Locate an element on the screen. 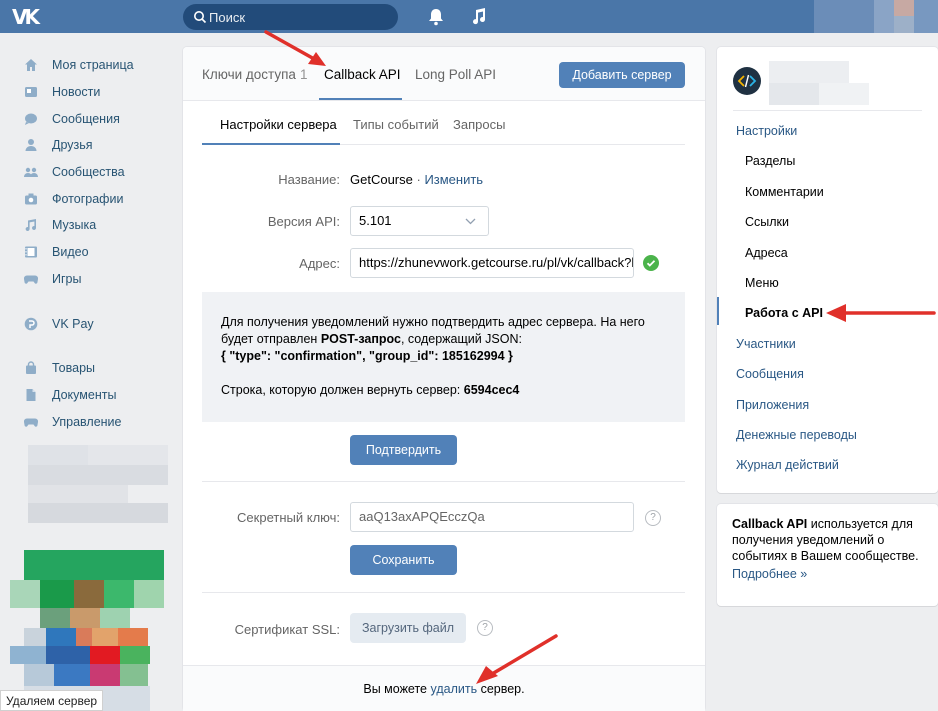 The width and height of the screenshot is (938, 711). name-value: GetCourse is located at coordinates (381, 179).